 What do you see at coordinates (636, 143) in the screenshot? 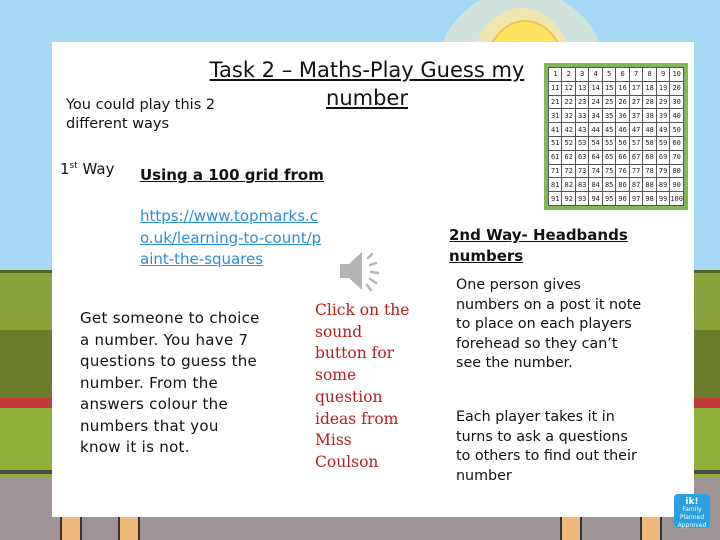
I see `grid-cell: 57` at bounding box center [636, 143].